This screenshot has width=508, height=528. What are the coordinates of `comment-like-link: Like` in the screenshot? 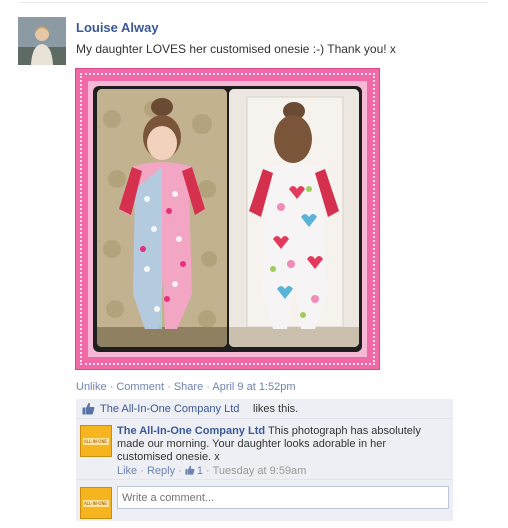 It's located at (127, 471).